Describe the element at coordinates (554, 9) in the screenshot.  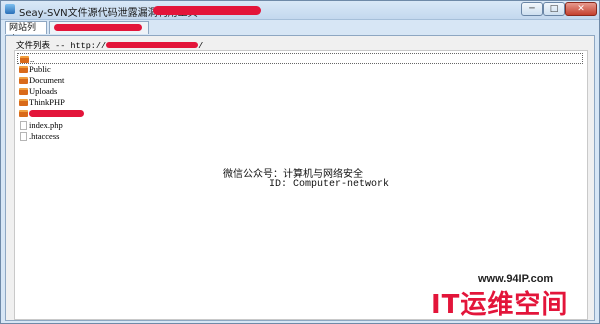
I see `maximize-button: □` at that location.